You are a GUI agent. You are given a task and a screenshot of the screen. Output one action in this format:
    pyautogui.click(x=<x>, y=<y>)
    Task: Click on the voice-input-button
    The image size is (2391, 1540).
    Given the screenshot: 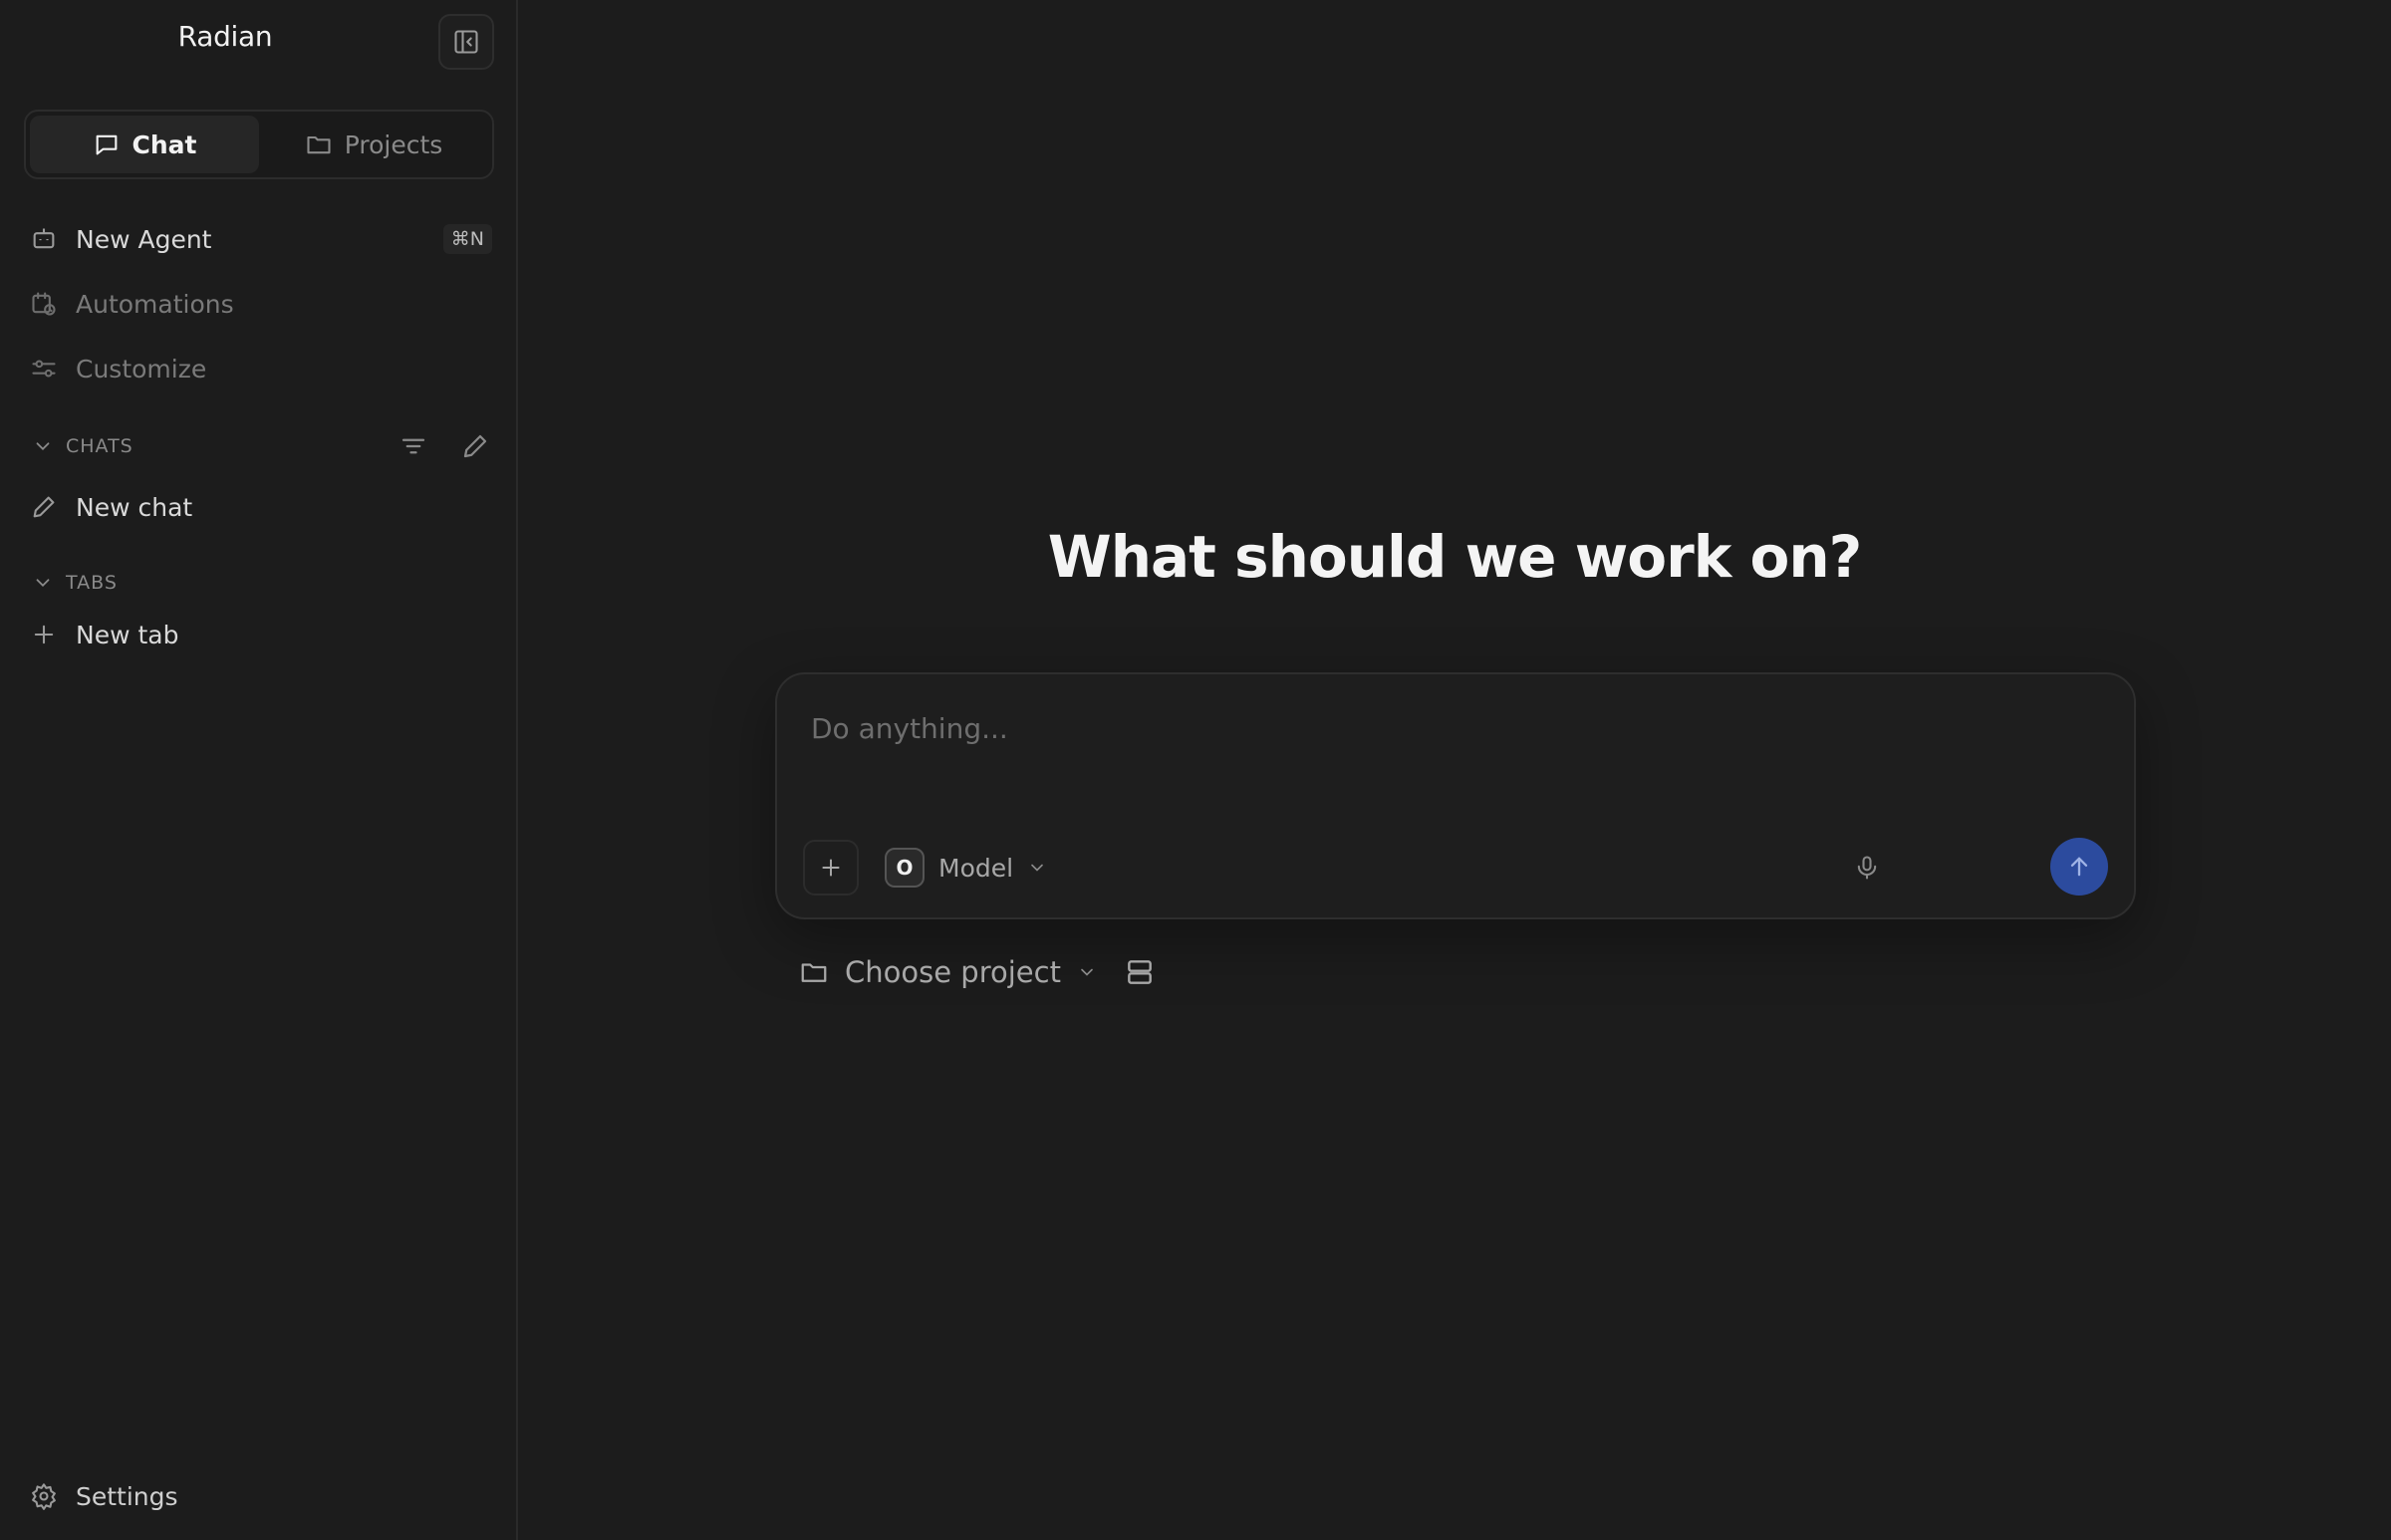 What is the action you would take?
    pyautogui.click(x=1867, y=868)
    